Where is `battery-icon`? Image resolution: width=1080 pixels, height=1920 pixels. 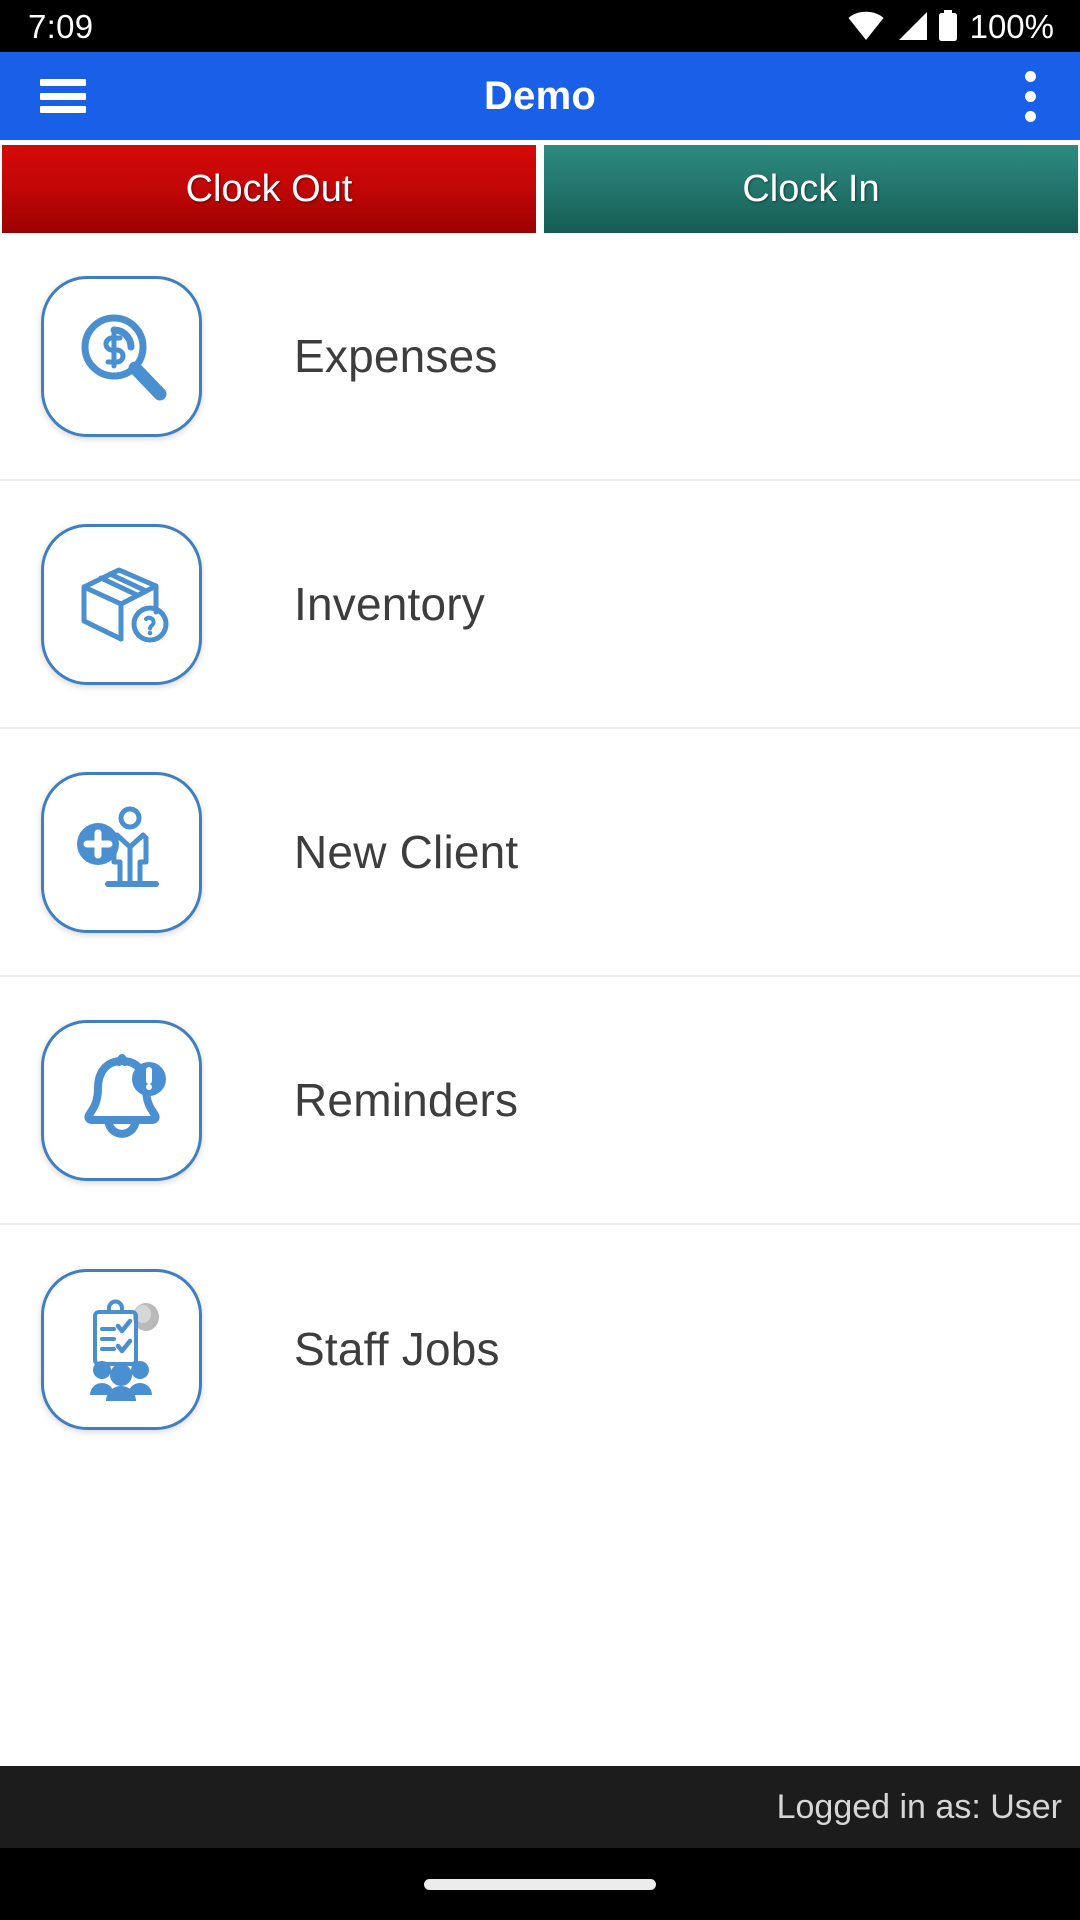
battery-icon is located at coordinates (948, 26).